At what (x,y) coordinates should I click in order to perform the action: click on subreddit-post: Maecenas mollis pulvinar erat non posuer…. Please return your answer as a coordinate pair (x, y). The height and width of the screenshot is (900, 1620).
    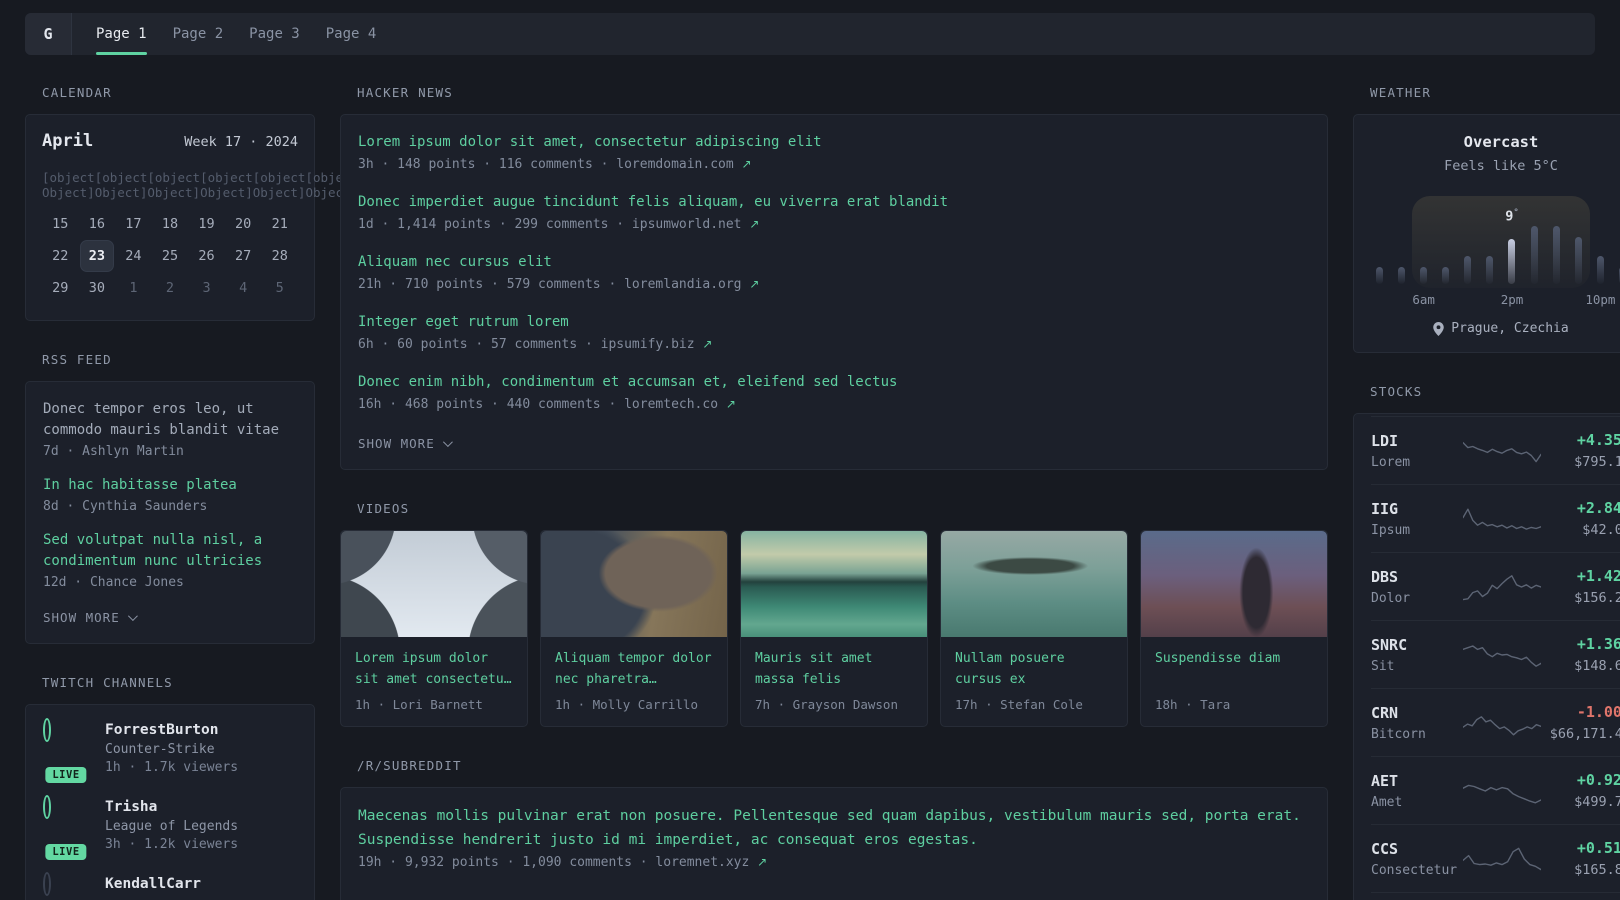
    Looking at the image, I should click on (834, 837).